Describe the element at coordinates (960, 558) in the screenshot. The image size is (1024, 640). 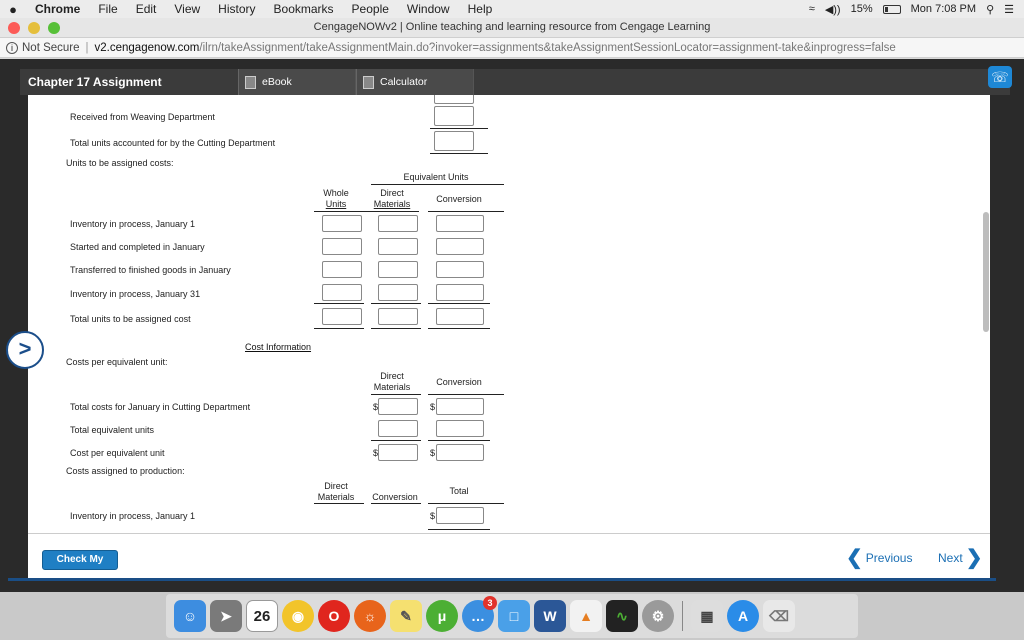
I see `next-button: Next ❯` at that location.